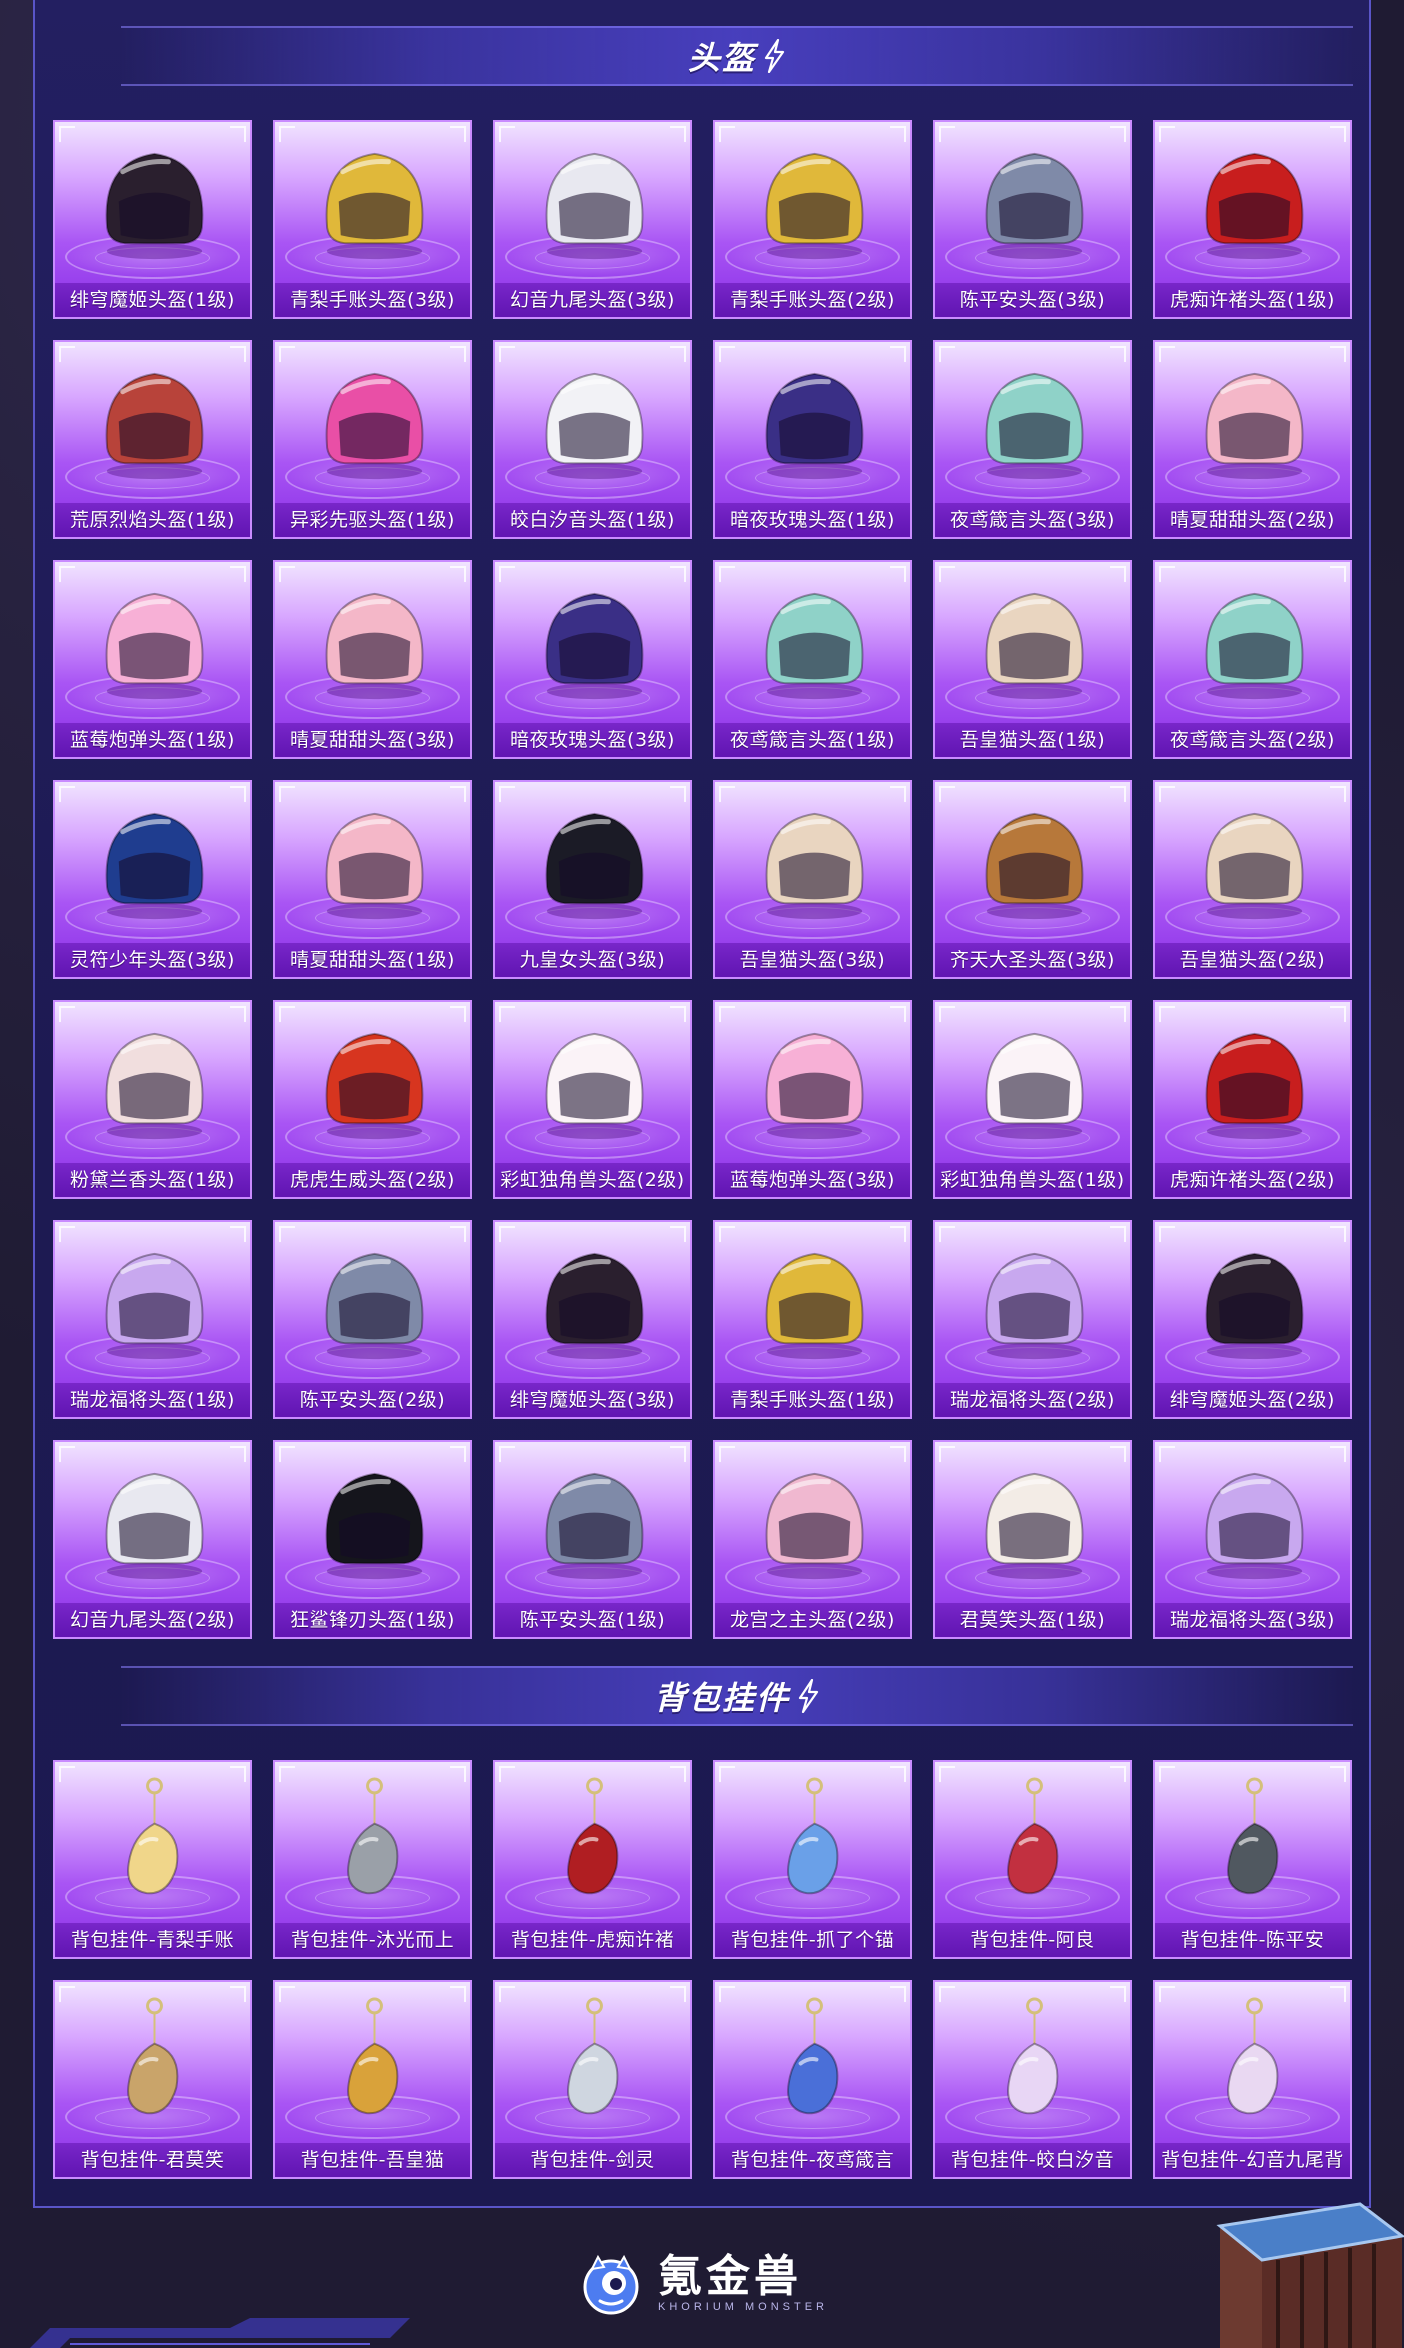  Describe the element at coordinates (812, 219) in the screenshot. I see `helmet-card: 青梨手账头盔(2级)` at that location.